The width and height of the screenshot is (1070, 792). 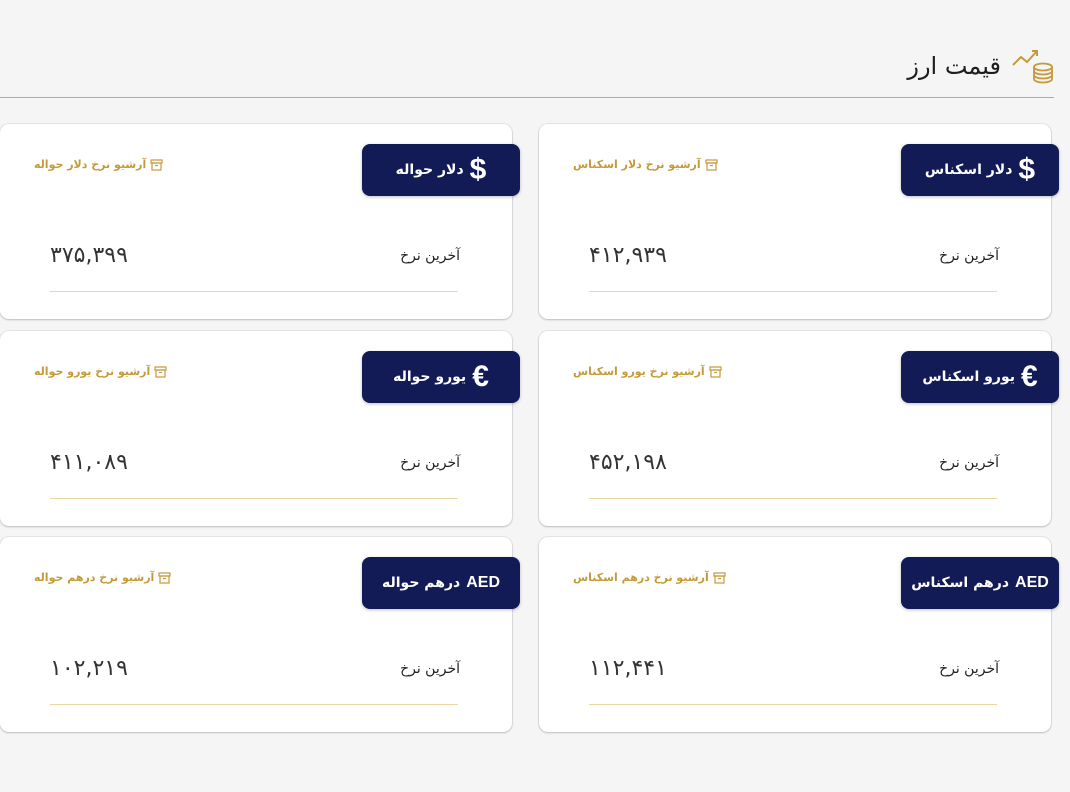 What do you see at coordinates (628, 255) in the screenshot?
I see `latest-rate-value: ۴۱۲,۹۳۹` at bounding box center [628, 255].